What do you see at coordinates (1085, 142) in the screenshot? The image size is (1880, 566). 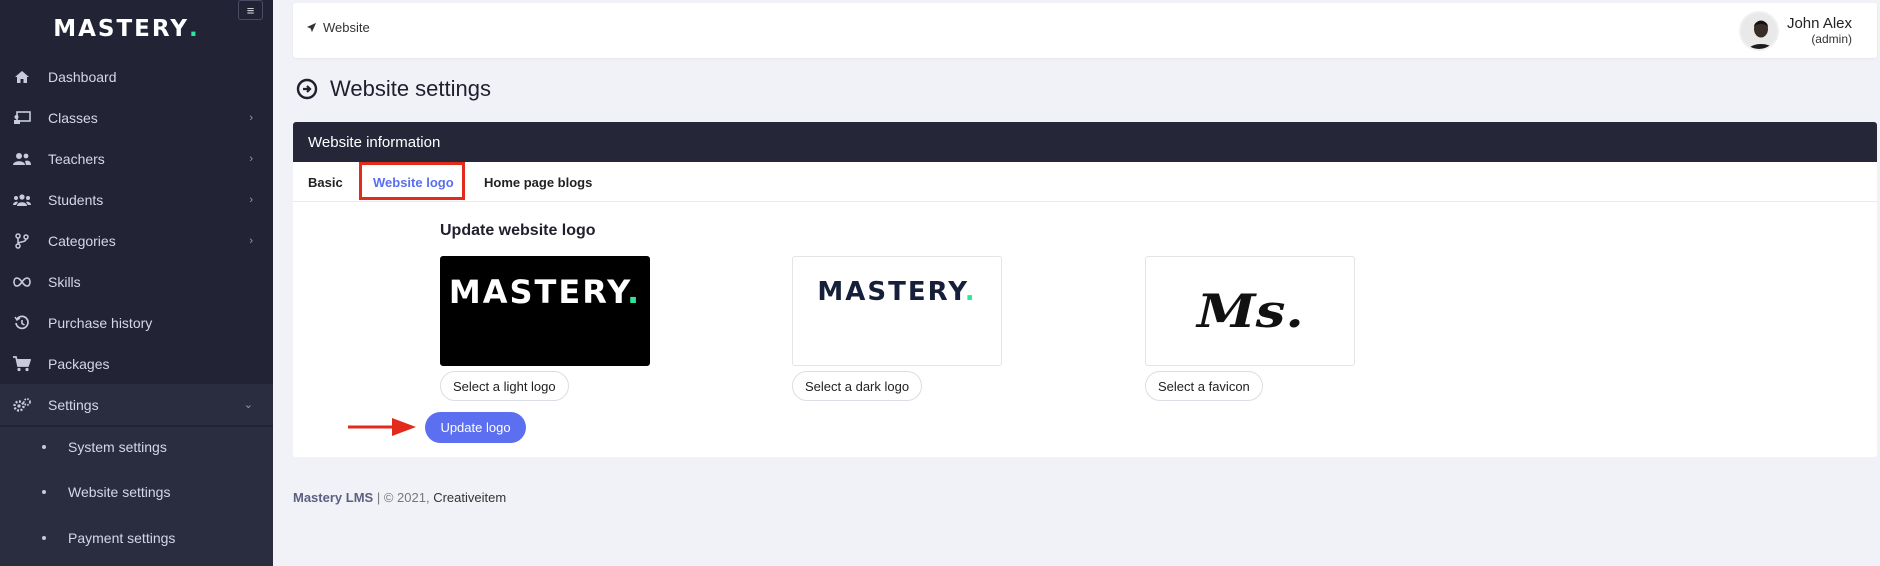 I see `card-header: Website information` at bounding box center [1085, 142].